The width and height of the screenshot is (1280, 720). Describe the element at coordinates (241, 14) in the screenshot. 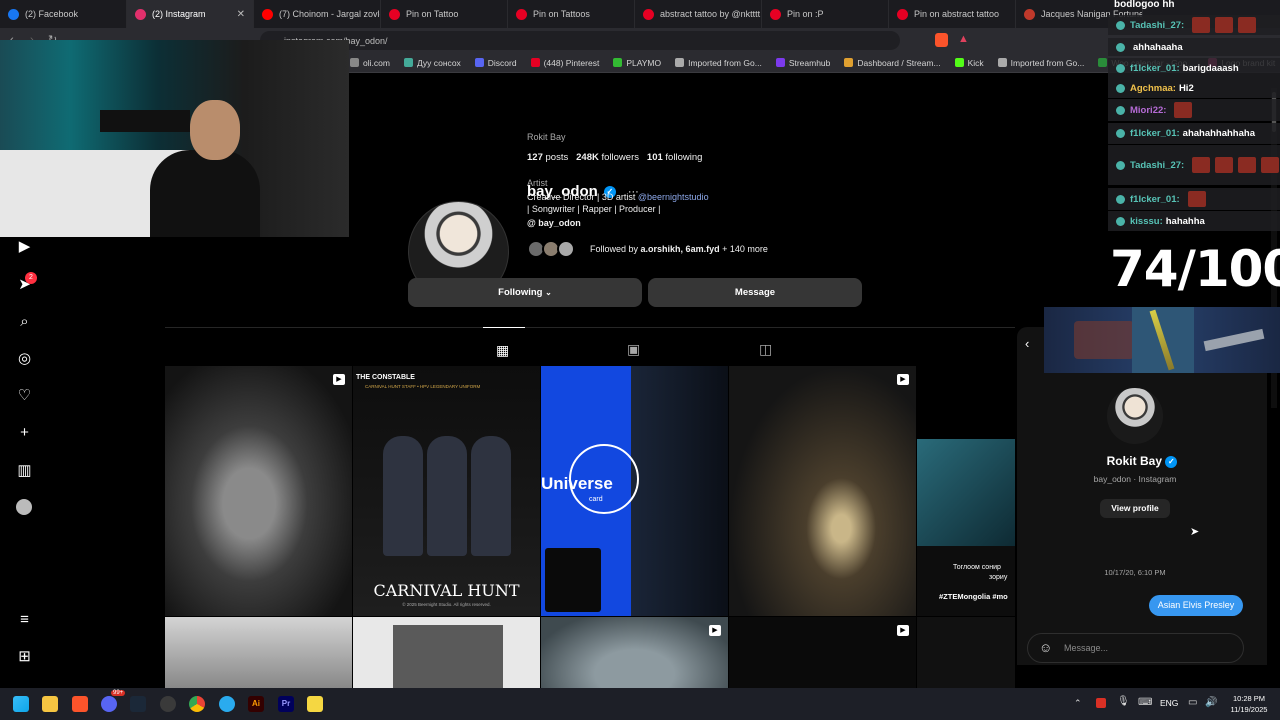

I see `tab-close-icon: ✕` at that location.